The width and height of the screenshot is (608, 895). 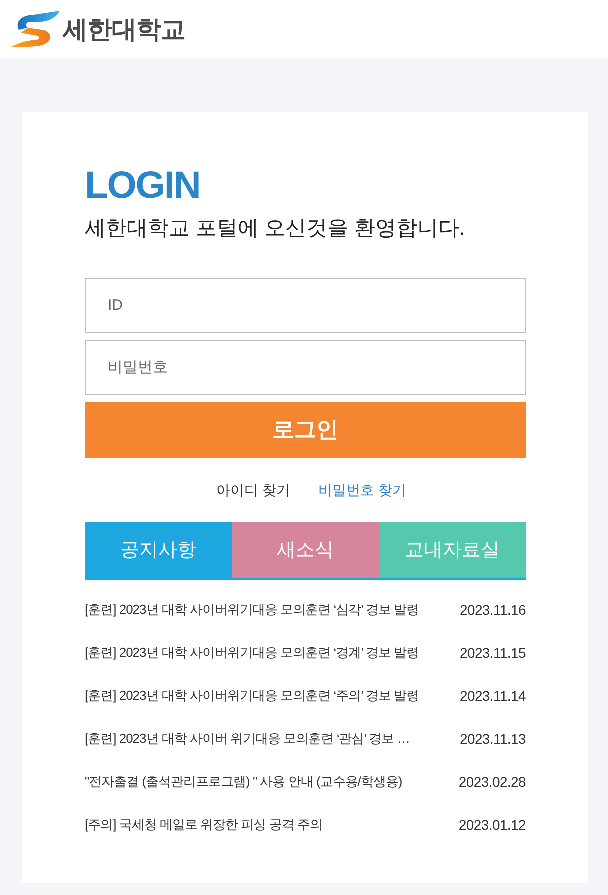 What do you see at coordinates (253, 490) in the screenshot?
I see `find-link: 아이디 찾기` at bounding box center [253, 490].